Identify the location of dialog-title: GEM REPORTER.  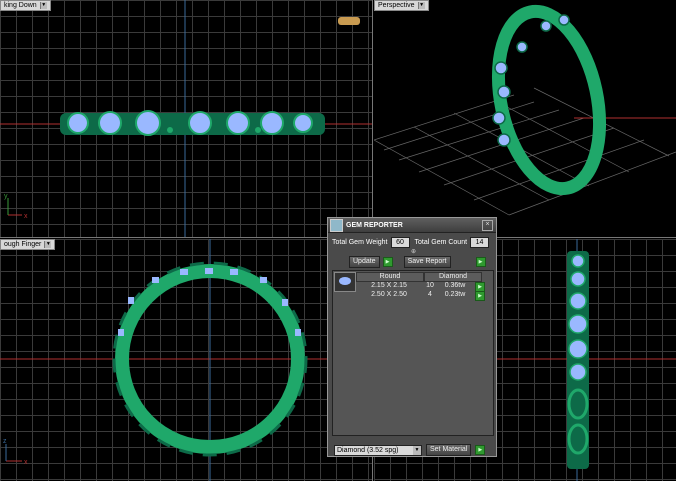
(374, 225).